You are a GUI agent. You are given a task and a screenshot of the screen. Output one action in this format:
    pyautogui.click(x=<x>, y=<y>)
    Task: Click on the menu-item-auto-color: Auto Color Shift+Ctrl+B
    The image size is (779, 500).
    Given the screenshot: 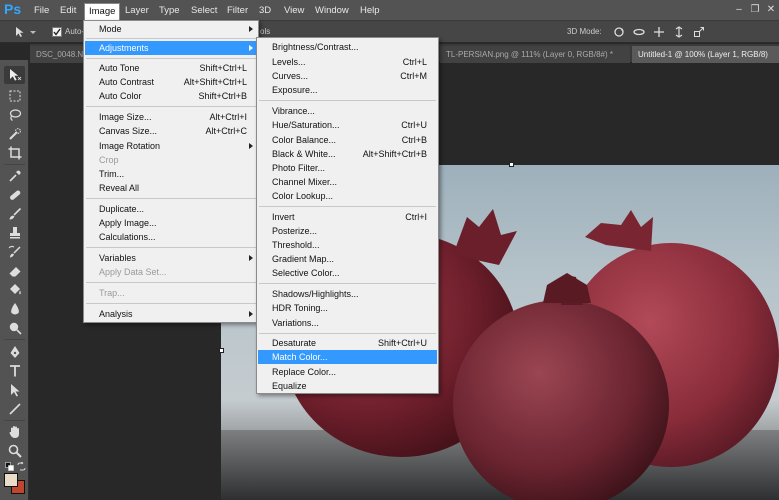 What is the action you would take?
    pyautogui.click(x=171, y=96)
    